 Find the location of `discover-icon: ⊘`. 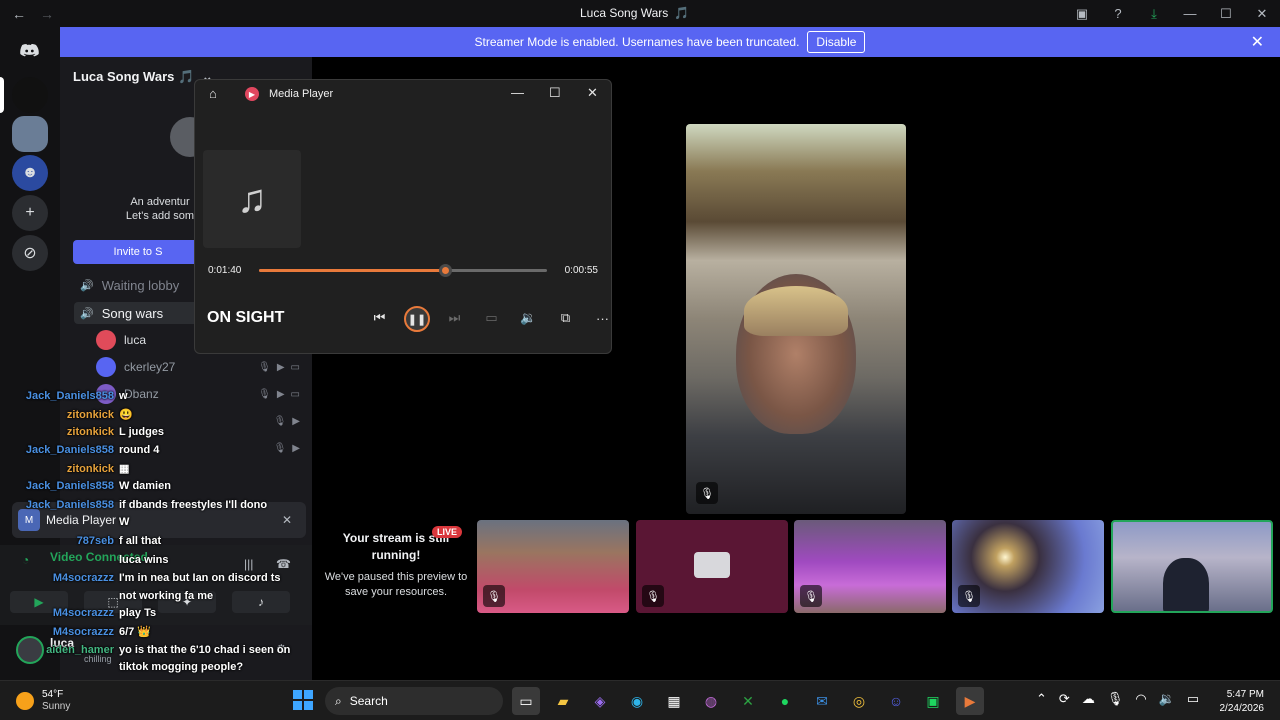

discover-icon: ⊘ is located at coordinates (30, 253).